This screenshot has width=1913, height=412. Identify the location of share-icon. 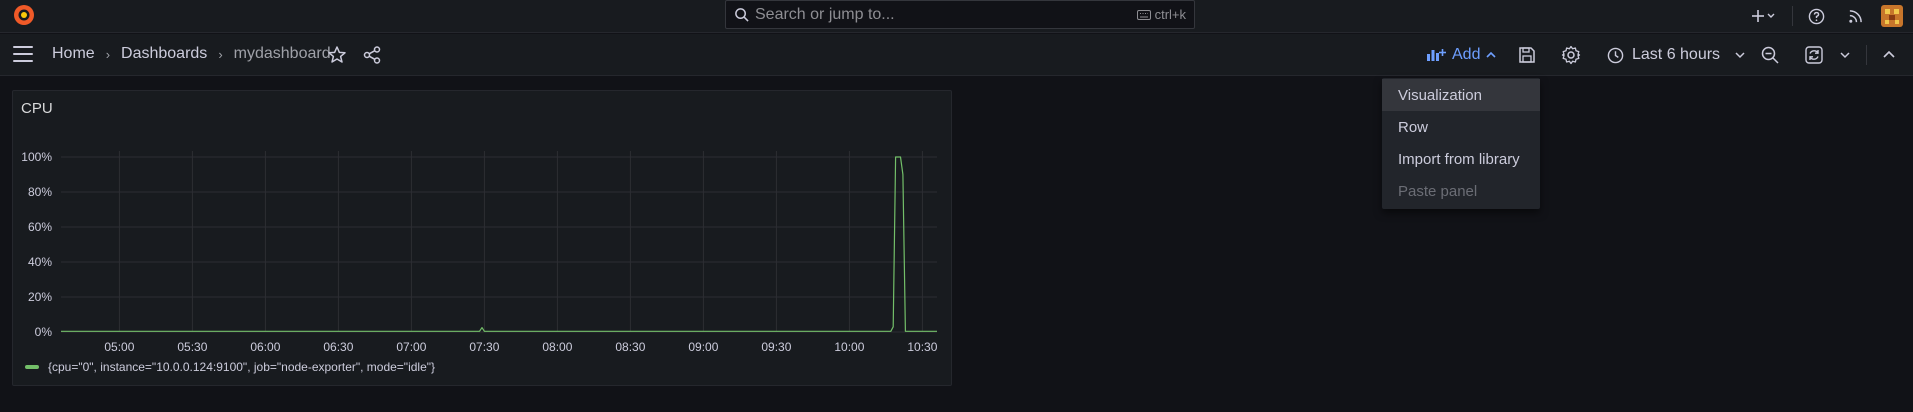
(372, 55).